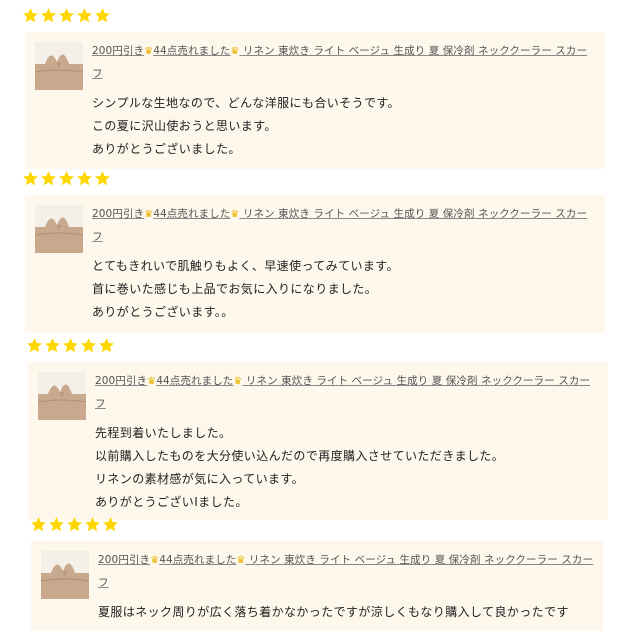 The width and height of the screenshot is (640, 640). I want to click on review-line: ありがとうございました。, so click(166, 149).